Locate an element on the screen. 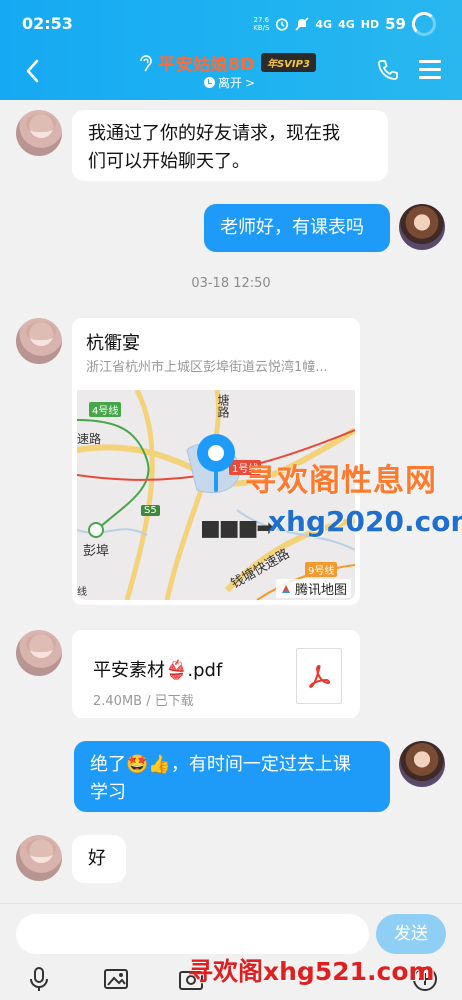 This screenshot has height=1000, width=462. message-timestamp: 03-18 12:50 is located at coordinates (231, 283).